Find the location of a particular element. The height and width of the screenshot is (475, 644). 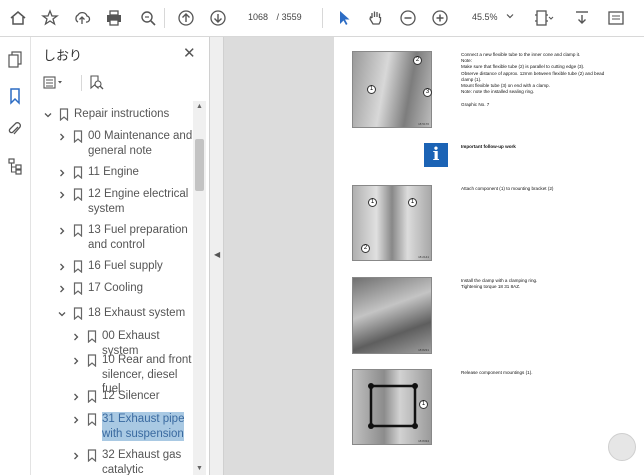

bookmark-label: 11 Engine is located at coordinates (113, 172).